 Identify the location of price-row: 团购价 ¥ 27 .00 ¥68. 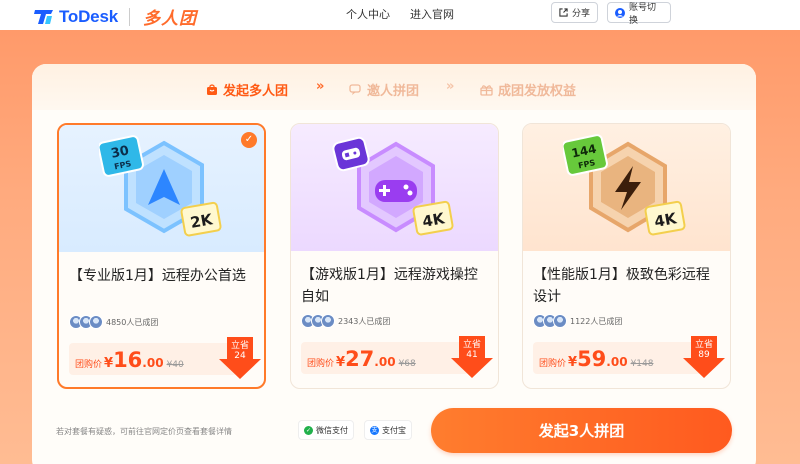
(385, 358).